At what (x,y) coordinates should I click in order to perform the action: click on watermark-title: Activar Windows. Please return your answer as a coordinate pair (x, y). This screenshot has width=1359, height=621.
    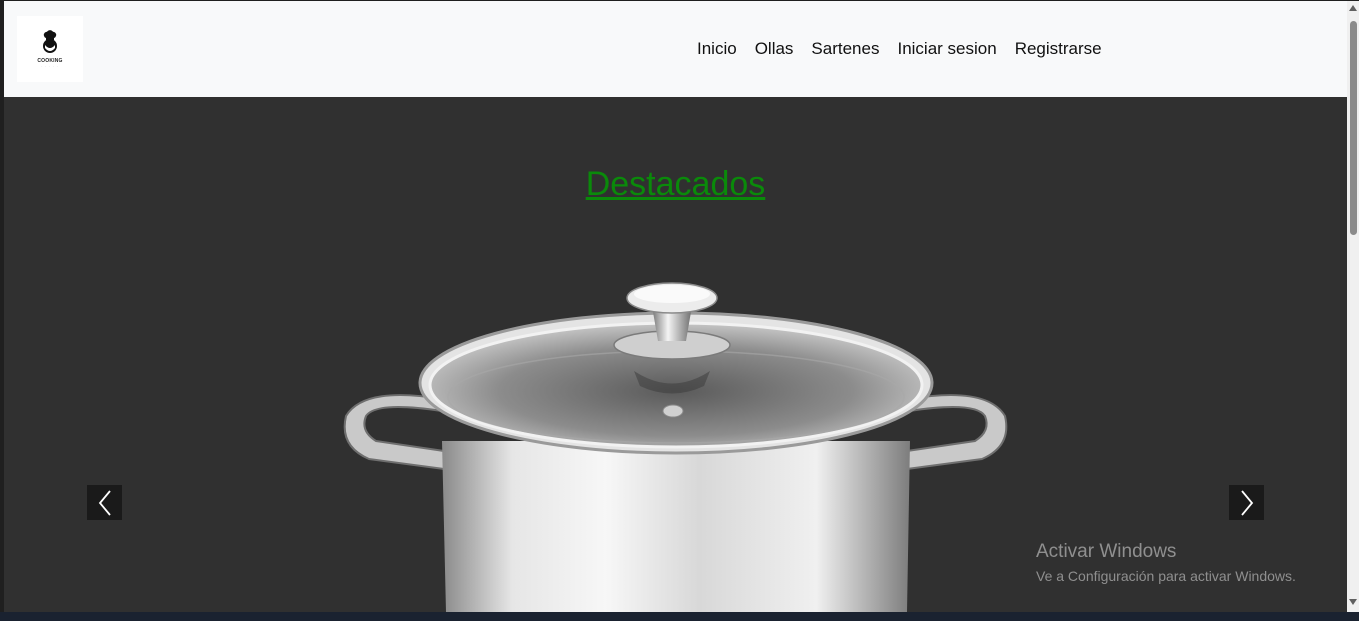
    Looking at the image, I should click on (1106, 551).